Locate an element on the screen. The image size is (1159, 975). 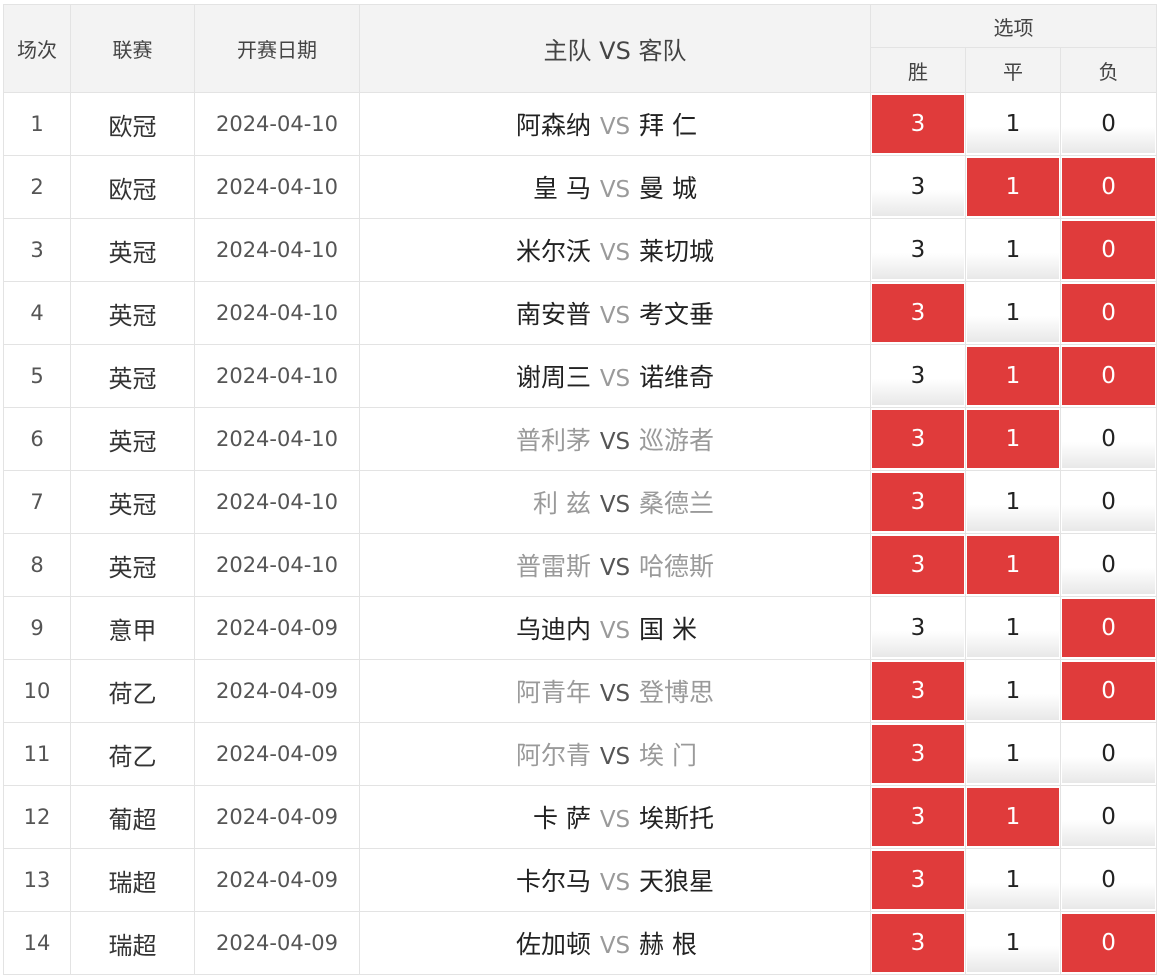
away-team: 考文垂 is located at coordinates (677, 314).